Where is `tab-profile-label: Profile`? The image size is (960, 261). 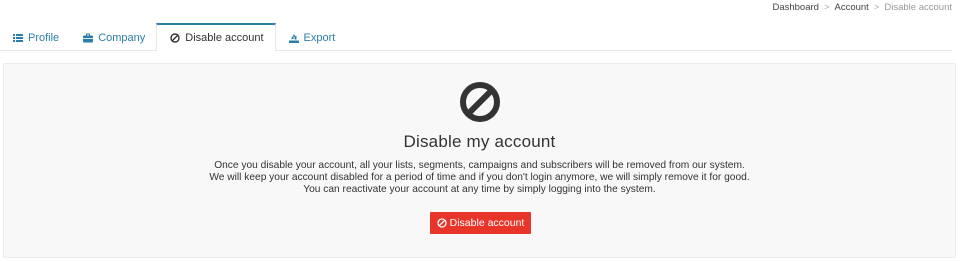
tab-profile-label: Profile is located at coordinates (44, 37).